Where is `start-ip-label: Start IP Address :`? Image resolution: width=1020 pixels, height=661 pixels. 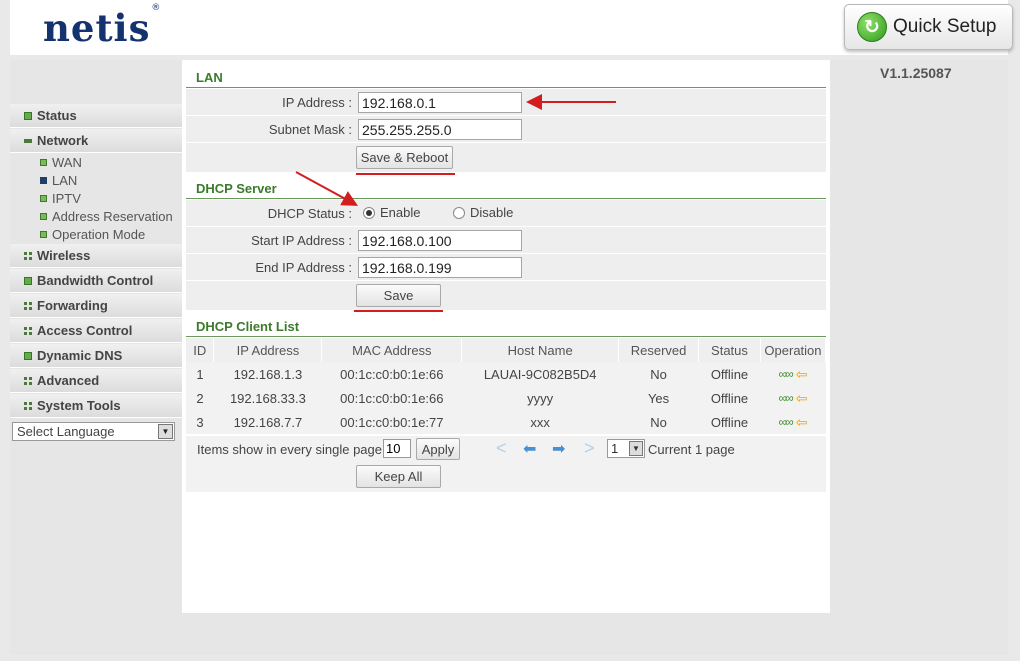 start-ip-label: Start IP Address : is located at coordinates (301, 240).